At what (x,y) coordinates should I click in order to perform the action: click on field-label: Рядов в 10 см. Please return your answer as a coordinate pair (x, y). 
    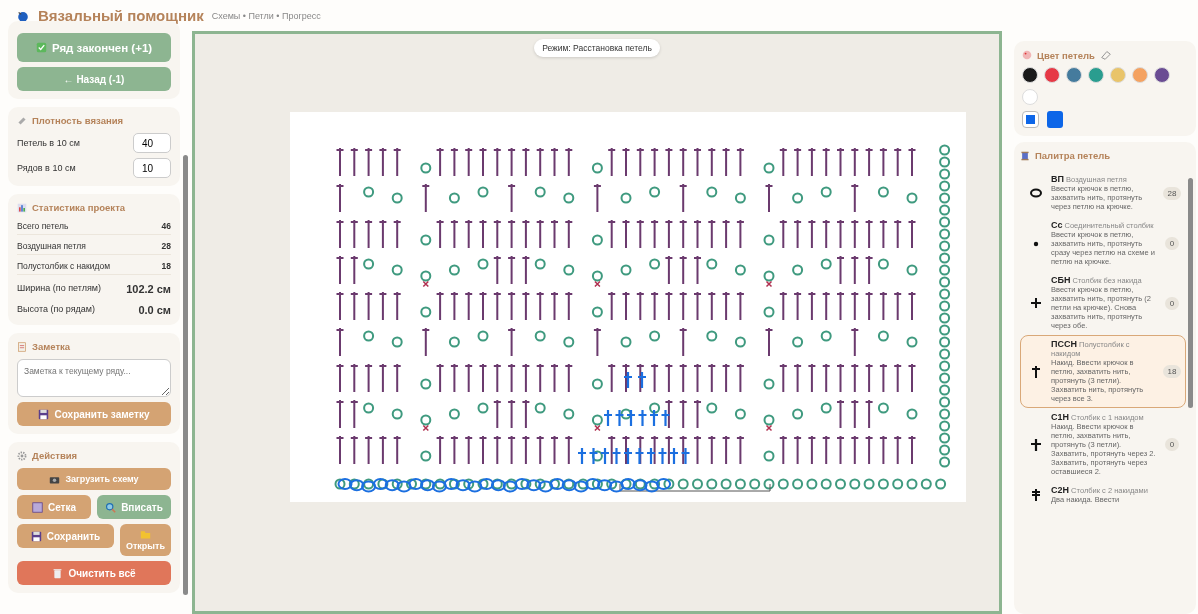
    Looking at the image, I should click on (46, 168).